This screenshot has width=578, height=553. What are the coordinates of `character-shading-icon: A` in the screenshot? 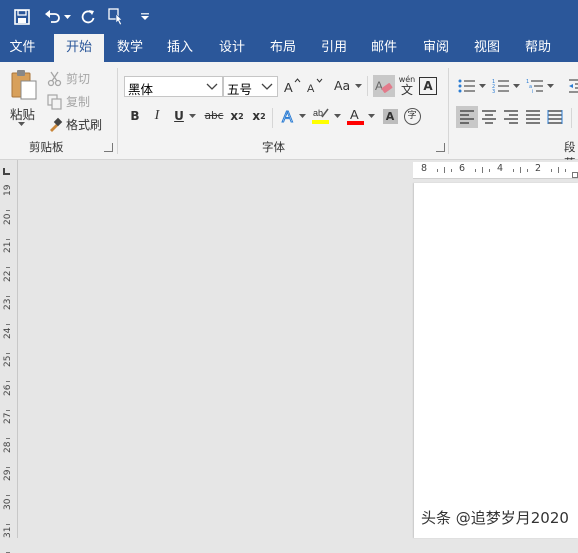 It's located at (390, 116).